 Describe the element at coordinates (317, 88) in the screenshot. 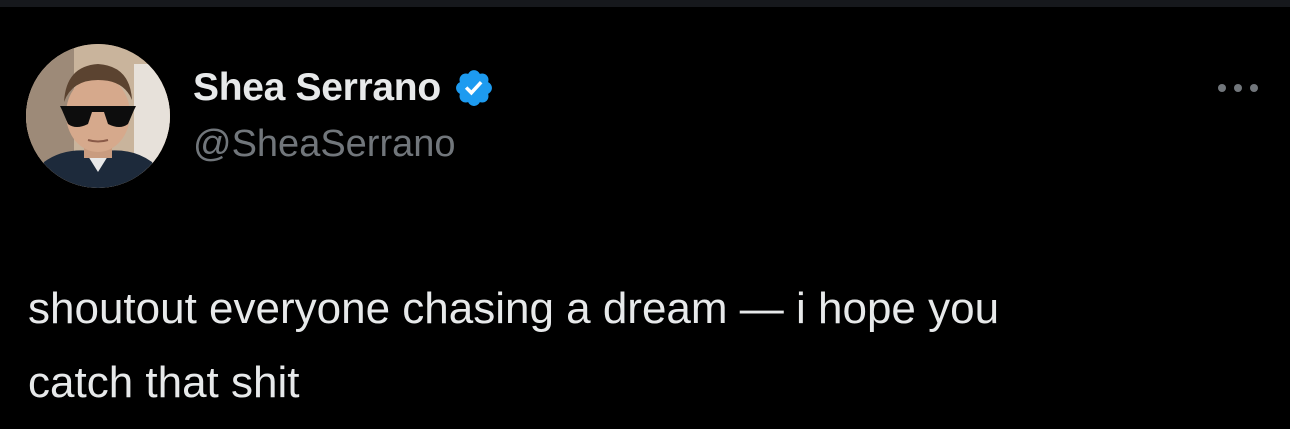

I see `author-display-name: Shea Serrano` at that location.